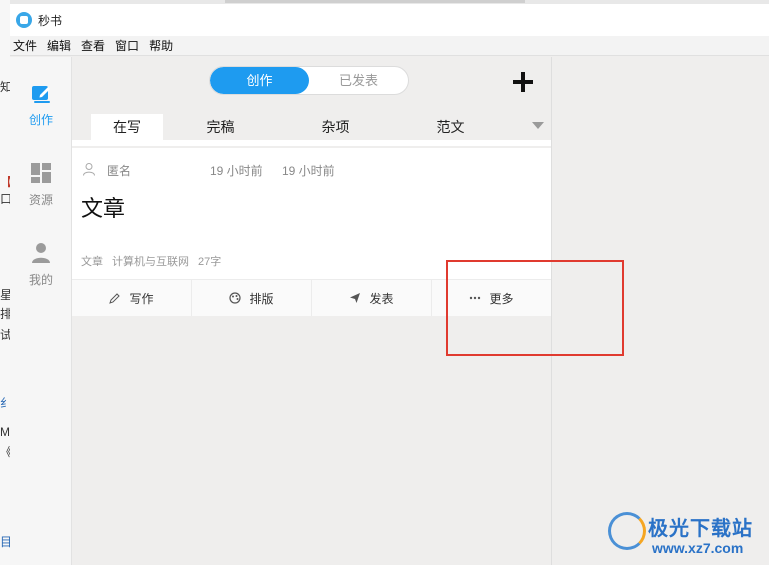 The width and height of the screenshot is (769, 565). I want to click on create-toggle-button: 创作, so click(259, 80).